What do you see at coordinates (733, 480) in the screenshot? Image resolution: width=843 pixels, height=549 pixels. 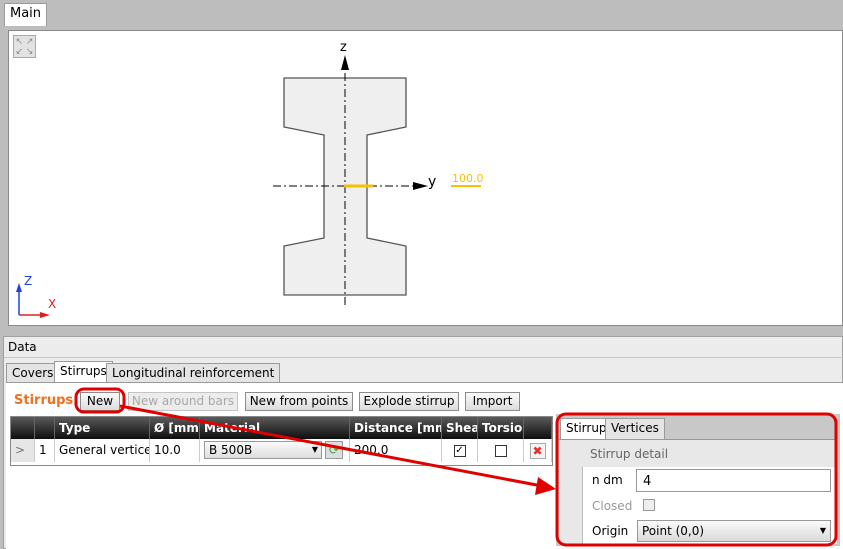 I see `n-dm-input: 4` at bounding box center [733, 480].